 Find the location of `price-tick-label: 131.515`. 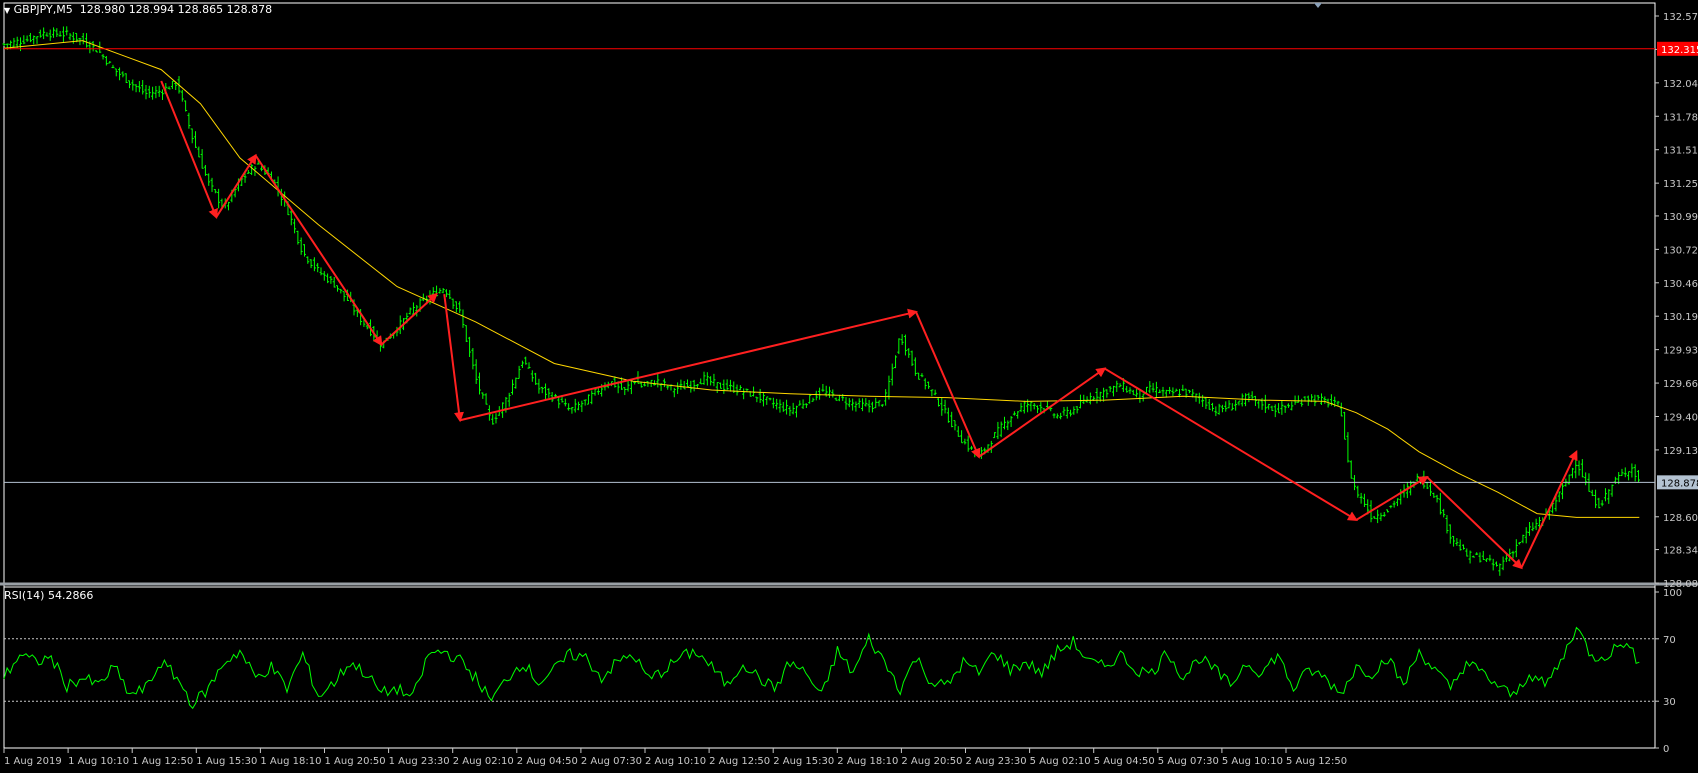

price-tick-label: 131.515 is located at coordinates (1680, 151).